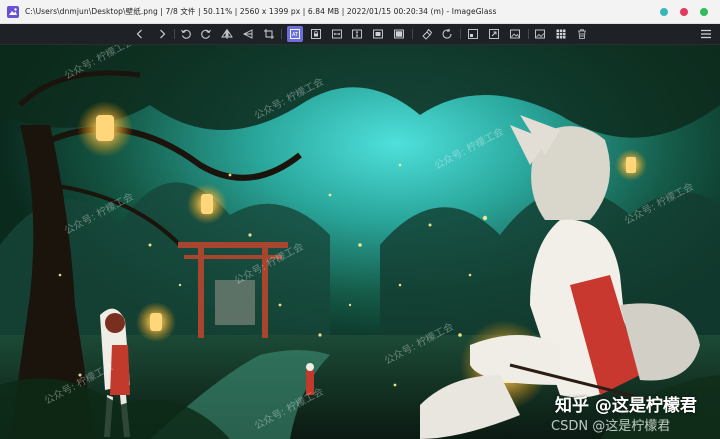 Image resolution: width=720 pixels, height=439 pixels. Describe the element at coordinates (13, 11) in the screenshot. I see `imageglass-app-icon` at that location.